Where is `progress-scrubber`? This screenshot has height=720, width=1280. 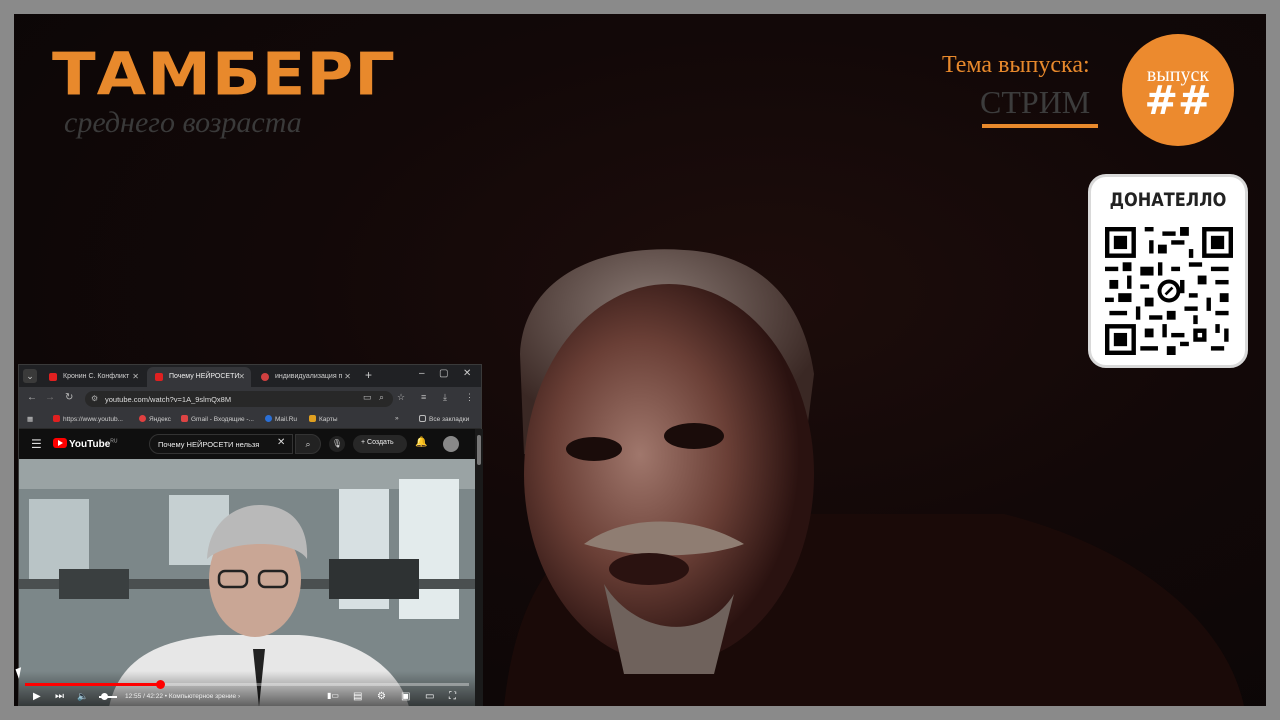 progress-scrubber is located at coordinates (161, 684).